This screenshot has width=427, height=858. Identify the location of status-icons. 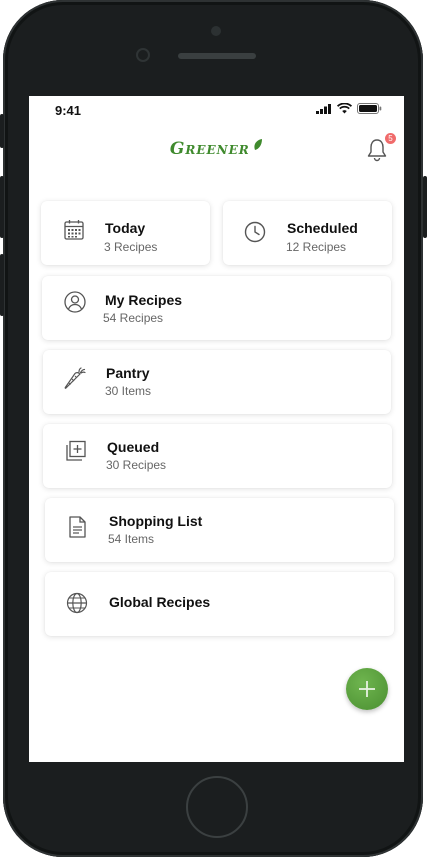
(349, 108).